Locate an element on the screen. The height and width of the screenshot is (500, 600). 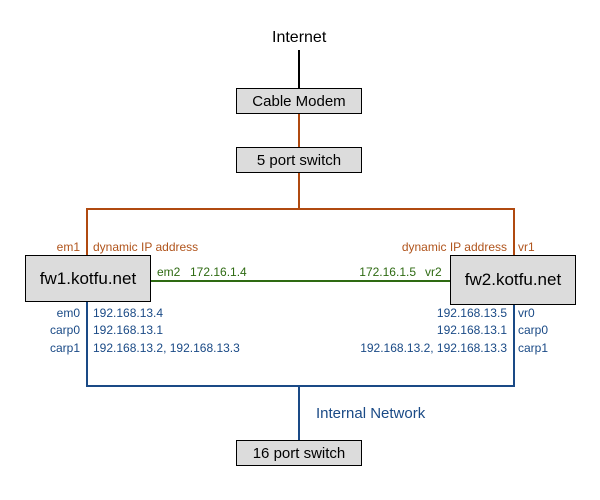
switch-16-port-node: 16 port switch is located at coordinates (299, 453).